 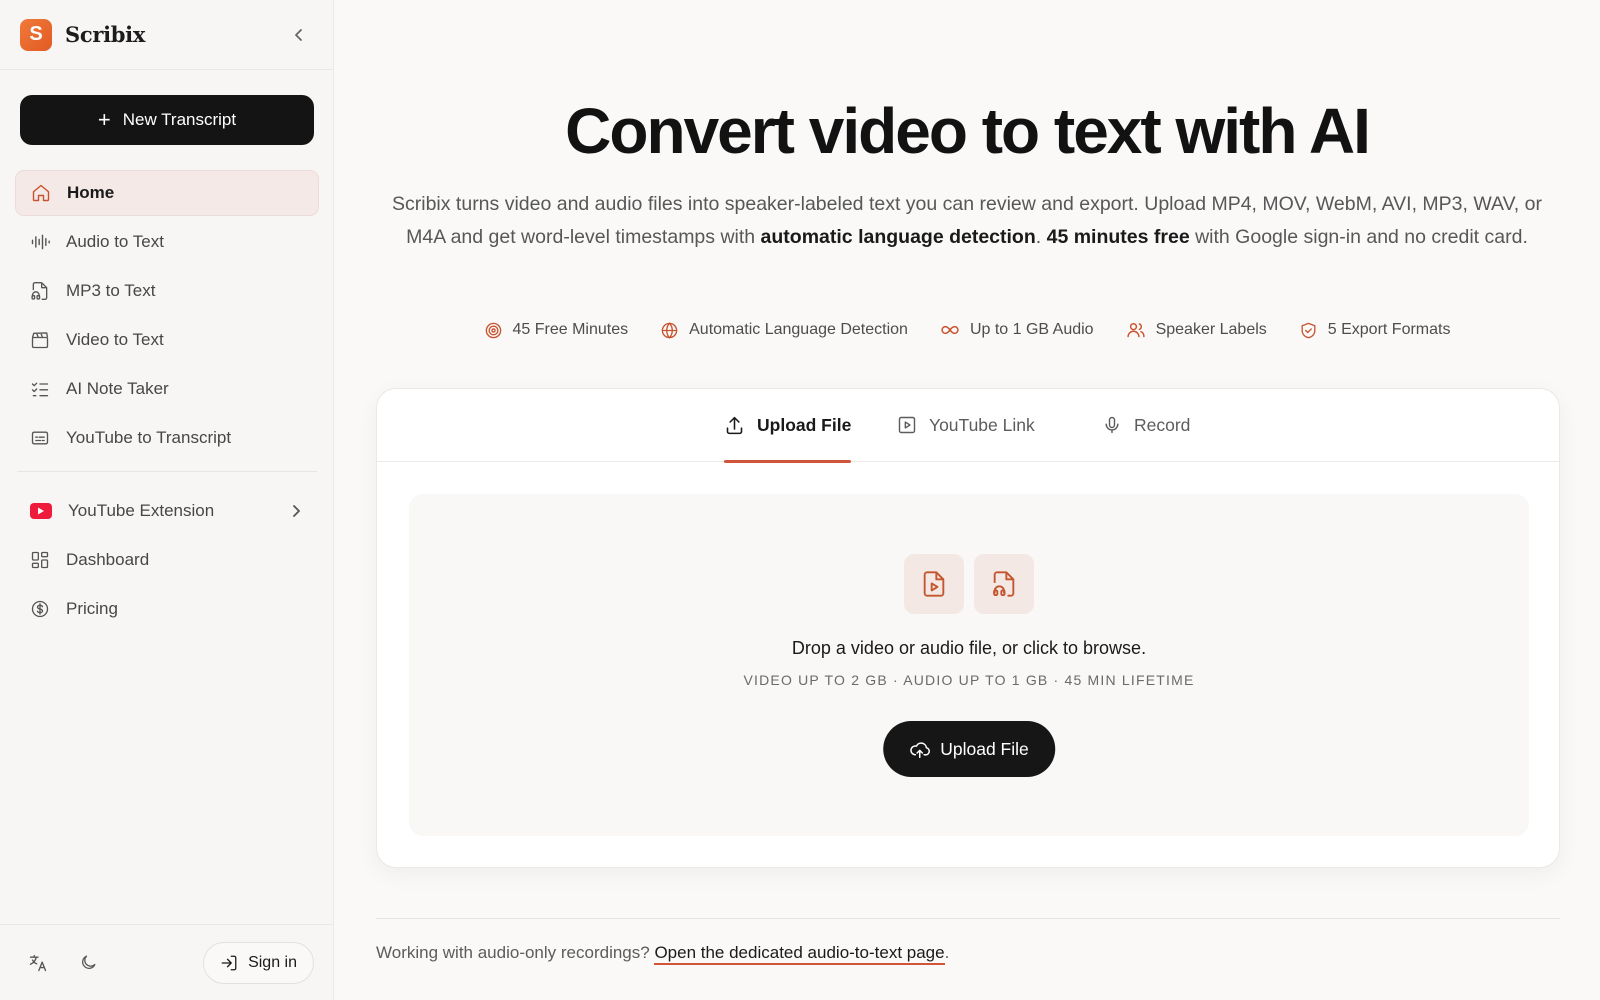 What do you see at coordinates (1118, 237) in the screenshot?
I see `hero-desc-bold-2: 45 minutes free` at bounding box center [1118, 237].